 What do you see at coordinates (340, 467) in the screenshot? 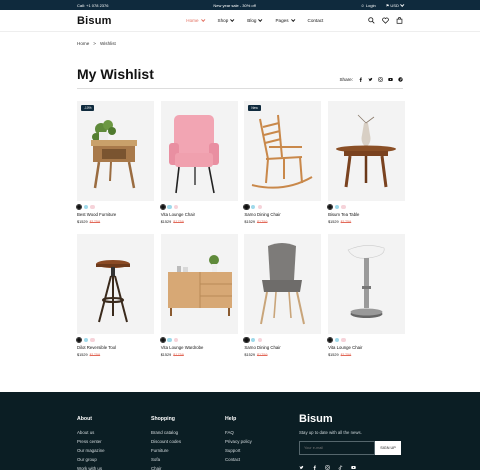
I see `tiktok-icon` at bounding box center [340, 467].